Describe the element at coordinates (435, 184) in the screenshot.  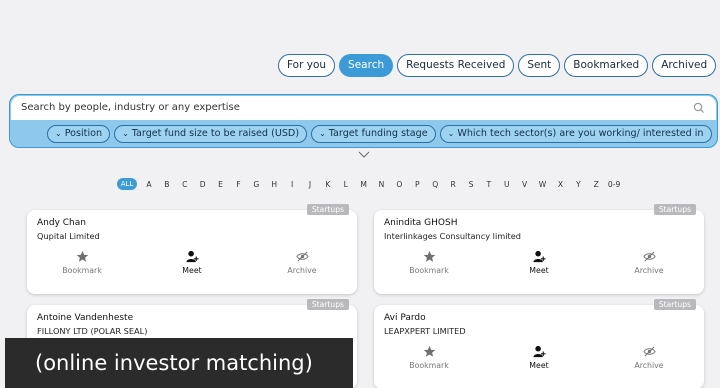
I see `alpha-letter: Q` at that location.